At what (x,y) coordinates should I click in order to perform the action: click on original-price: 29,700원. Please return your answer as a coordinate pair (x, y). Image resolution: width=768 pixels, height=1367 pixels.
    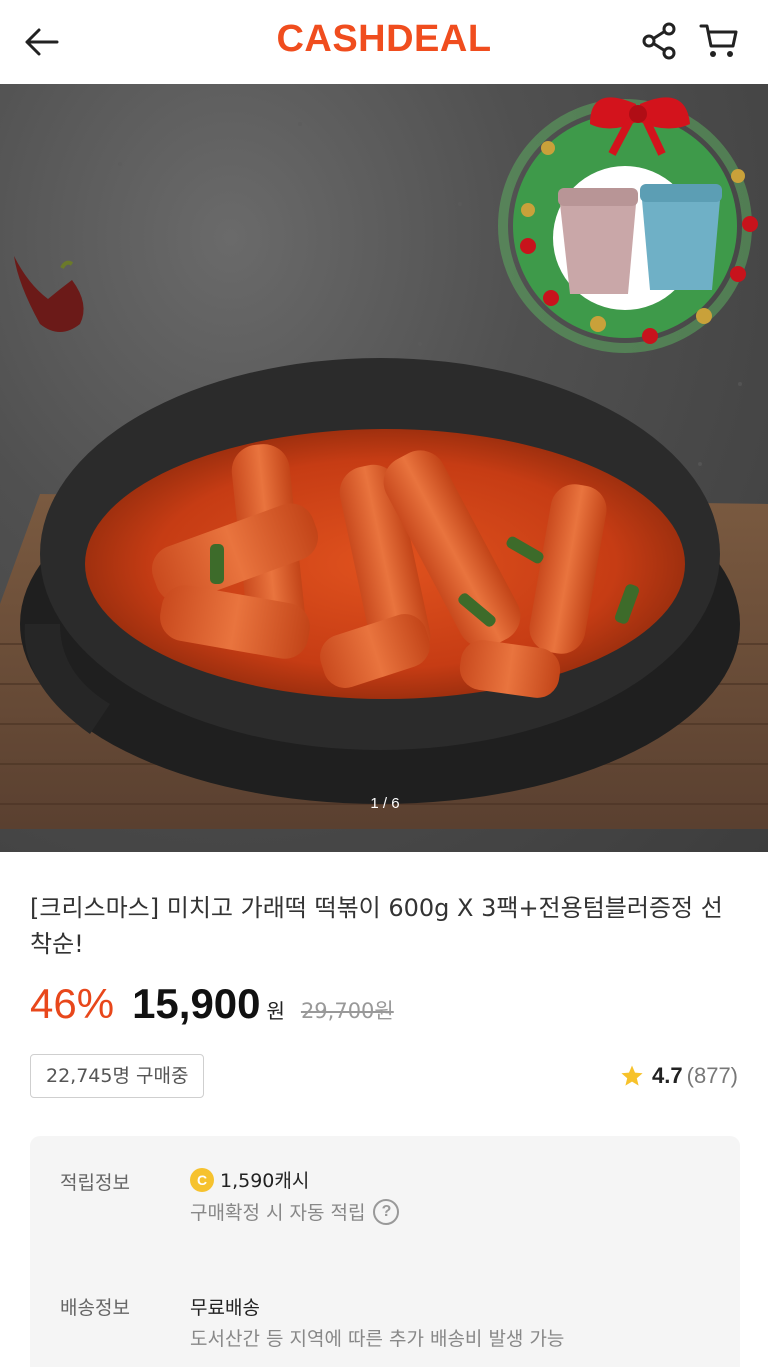
    Looking at the image, I should click on (347, 1011).